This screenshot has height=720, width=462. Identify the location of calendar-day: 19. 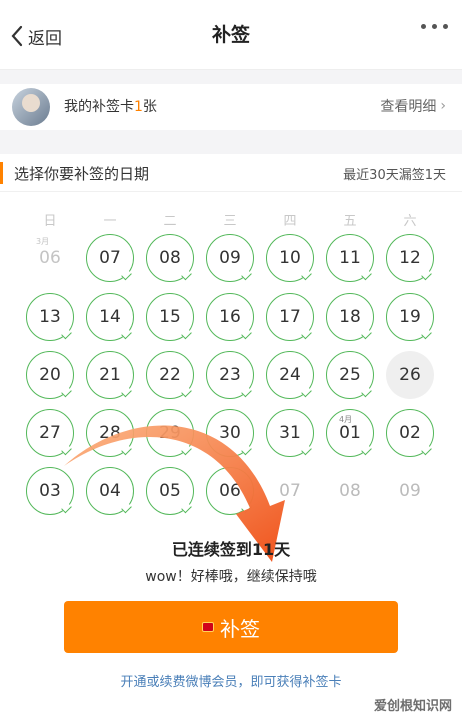
(410, 317).